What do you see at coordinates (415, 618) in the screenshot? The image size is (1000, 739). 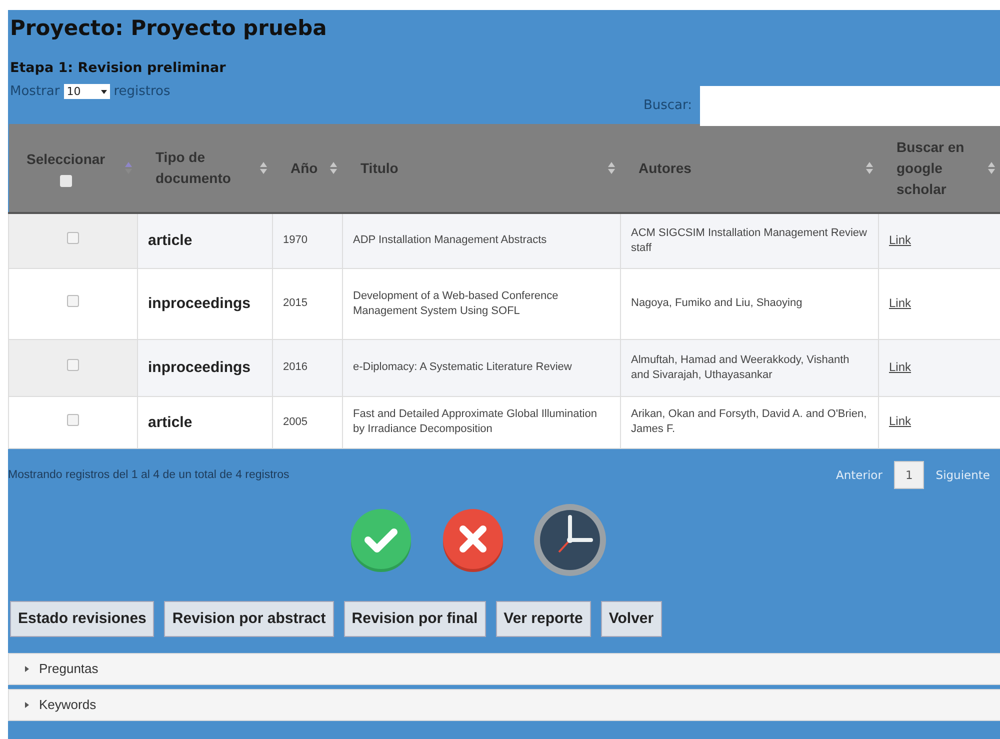 I see `action-button: Revision por final` at bounding box center [415, 618].